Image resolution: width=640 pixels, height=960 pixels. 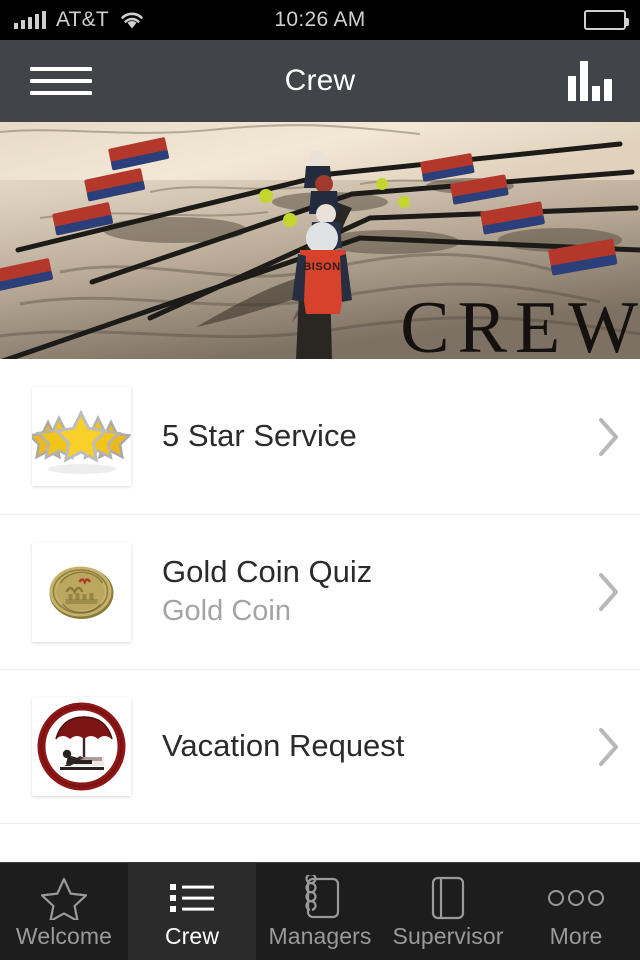 I want to click on bar-chart-icon, so click(x=590, y=81).